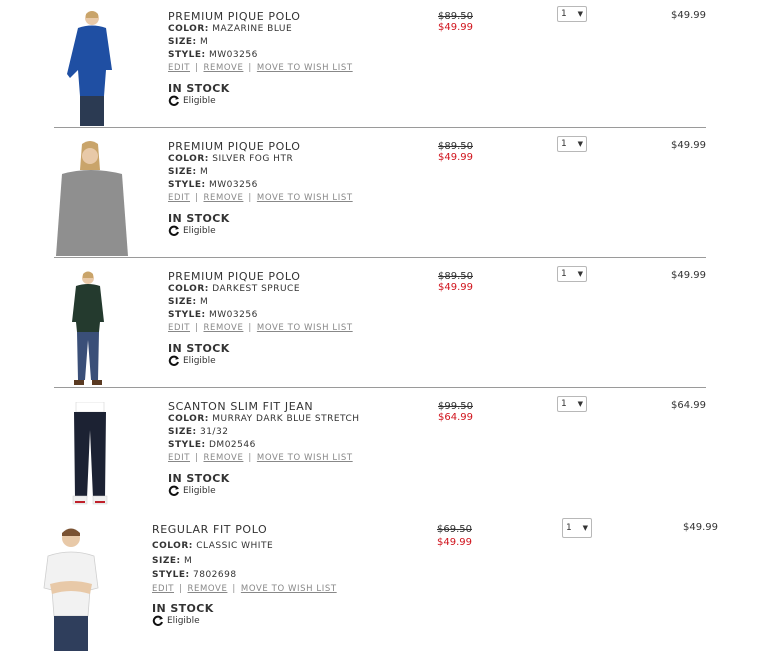 The height and width of the screenshot is (651, 765). Describe the element at coordinates (194, 575) in the screenshot. I see `product-style: STYLE: 7802698` at that location.